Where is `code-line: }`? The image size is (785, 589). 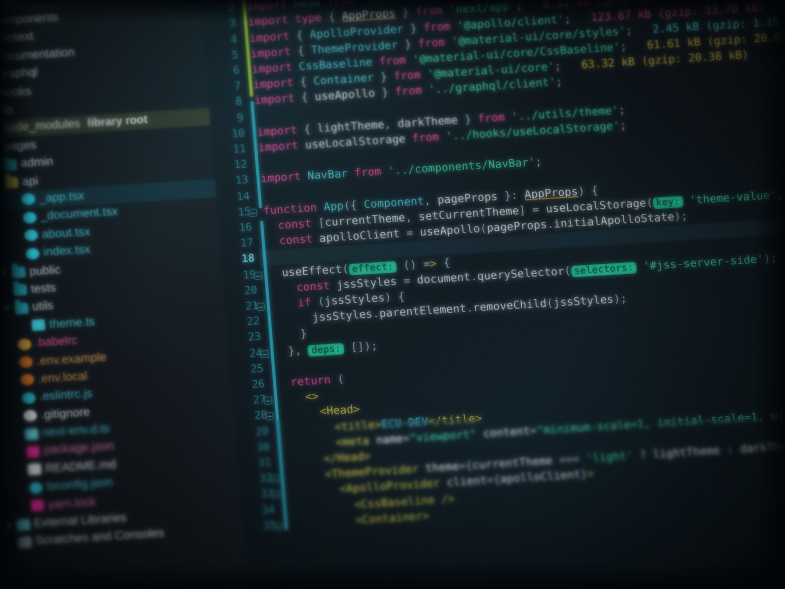 code-line: } is located at coordinates (290, 335).